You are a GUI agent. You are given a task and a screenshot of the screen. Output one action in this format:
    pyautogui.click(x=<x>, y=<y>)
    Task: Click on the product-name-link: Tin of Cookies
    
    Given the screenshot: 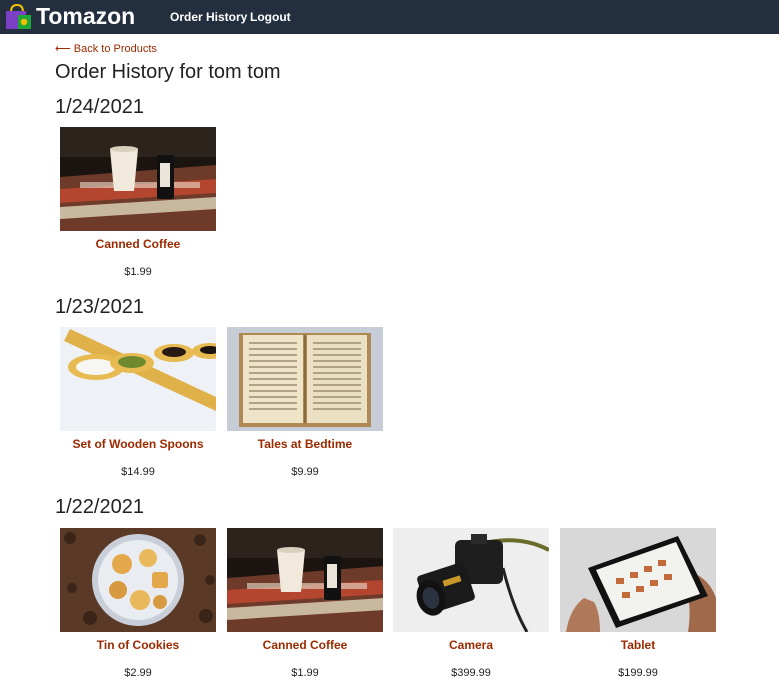 What is the action you would take?
    pyautogui.click(x=138, y=645)
    